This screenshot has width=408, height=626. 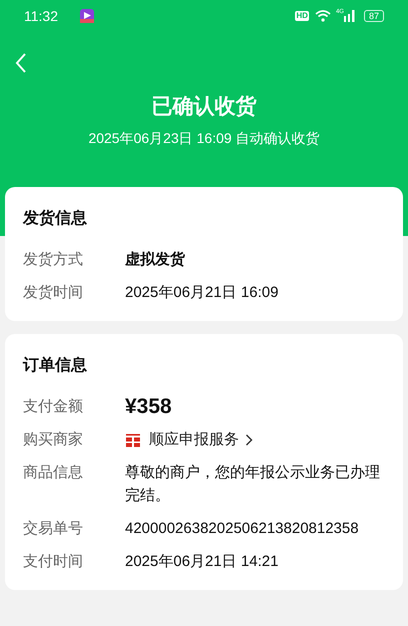 I want to click on field-label: 购买商家, so click(x=53, y=440).